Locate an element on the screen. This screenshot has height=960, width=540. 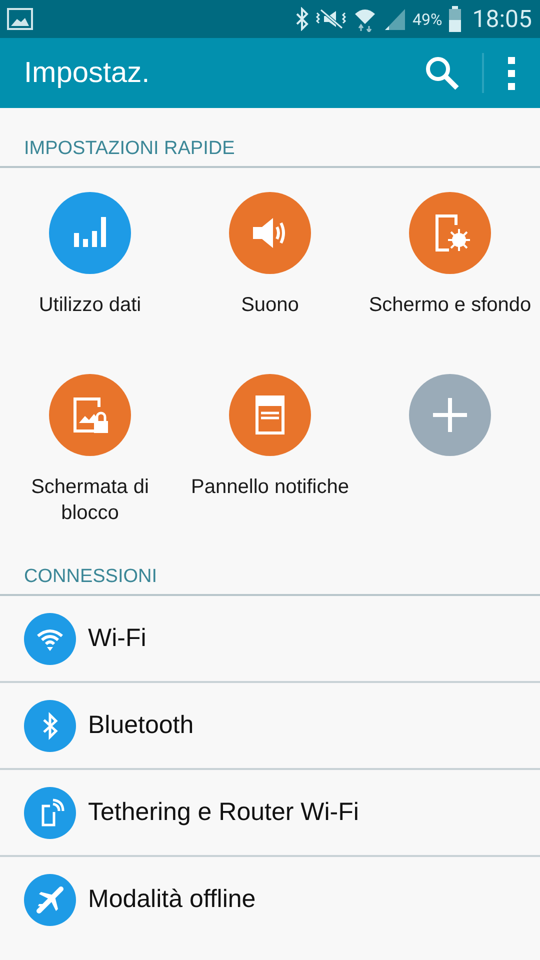
settings-row: Modalità offline is located at coordinates (270, 899).